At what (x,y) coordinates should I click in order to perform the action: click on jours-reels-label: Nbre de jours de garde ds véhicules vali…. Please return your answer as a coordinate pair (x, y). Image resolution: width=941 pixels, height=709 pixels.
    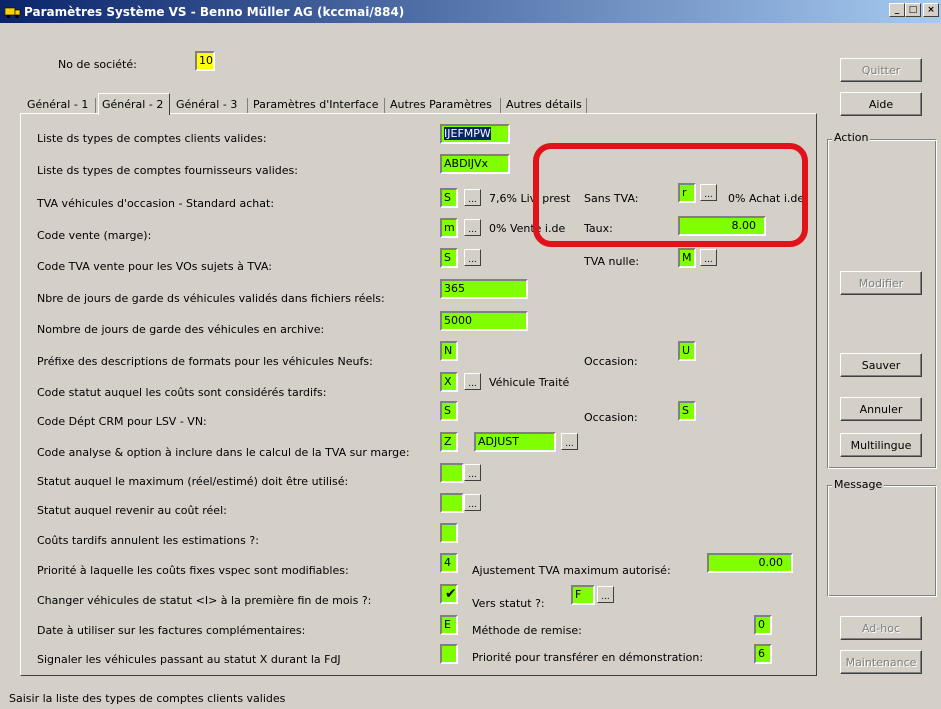
    Looking at the image, I should click on (211, 298).